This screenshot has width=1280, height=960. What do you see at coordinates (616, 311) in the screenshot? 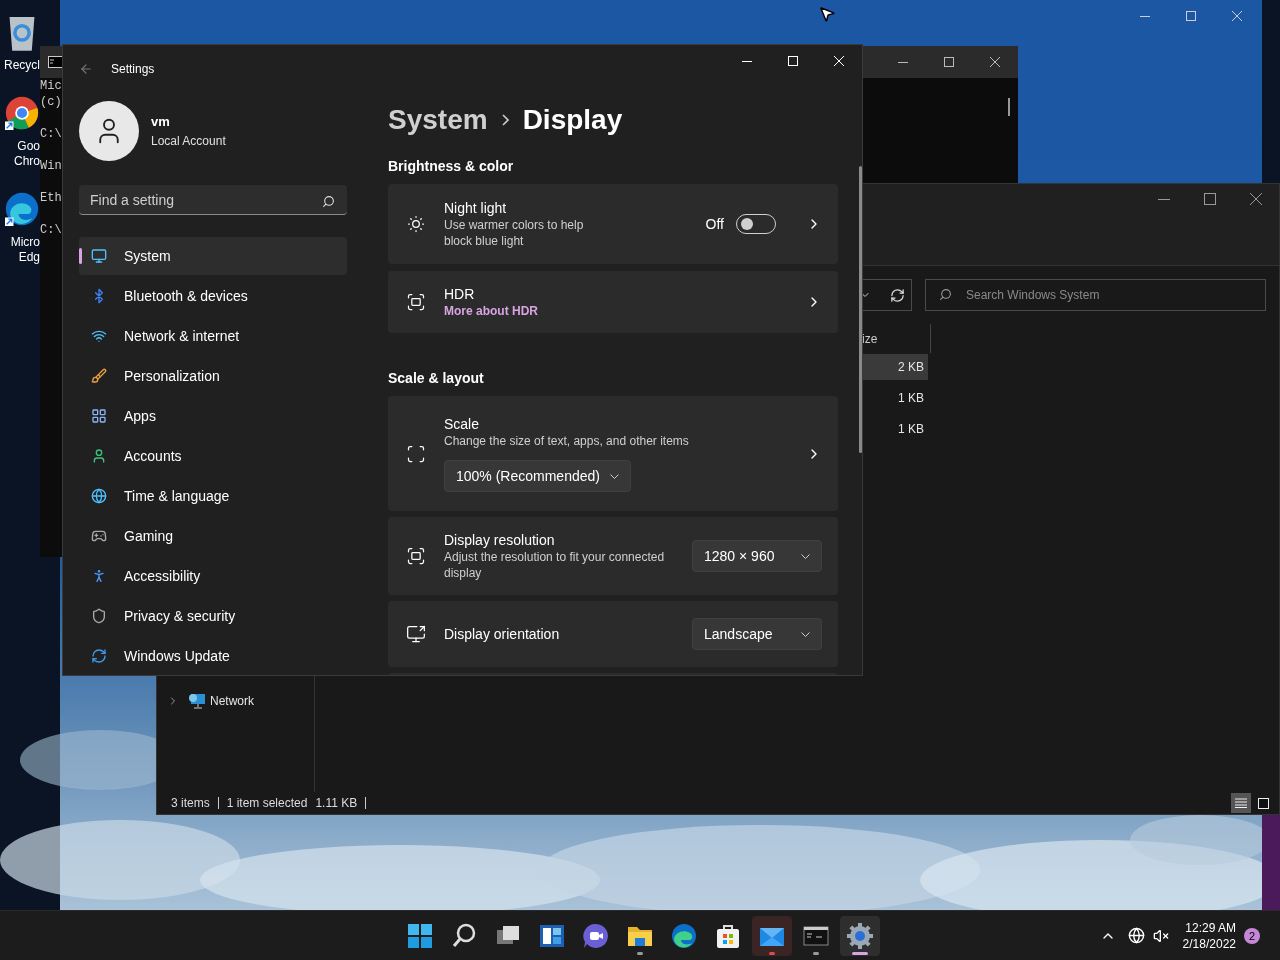
I see `link: More about HDR` at bounding box center [616, 311].